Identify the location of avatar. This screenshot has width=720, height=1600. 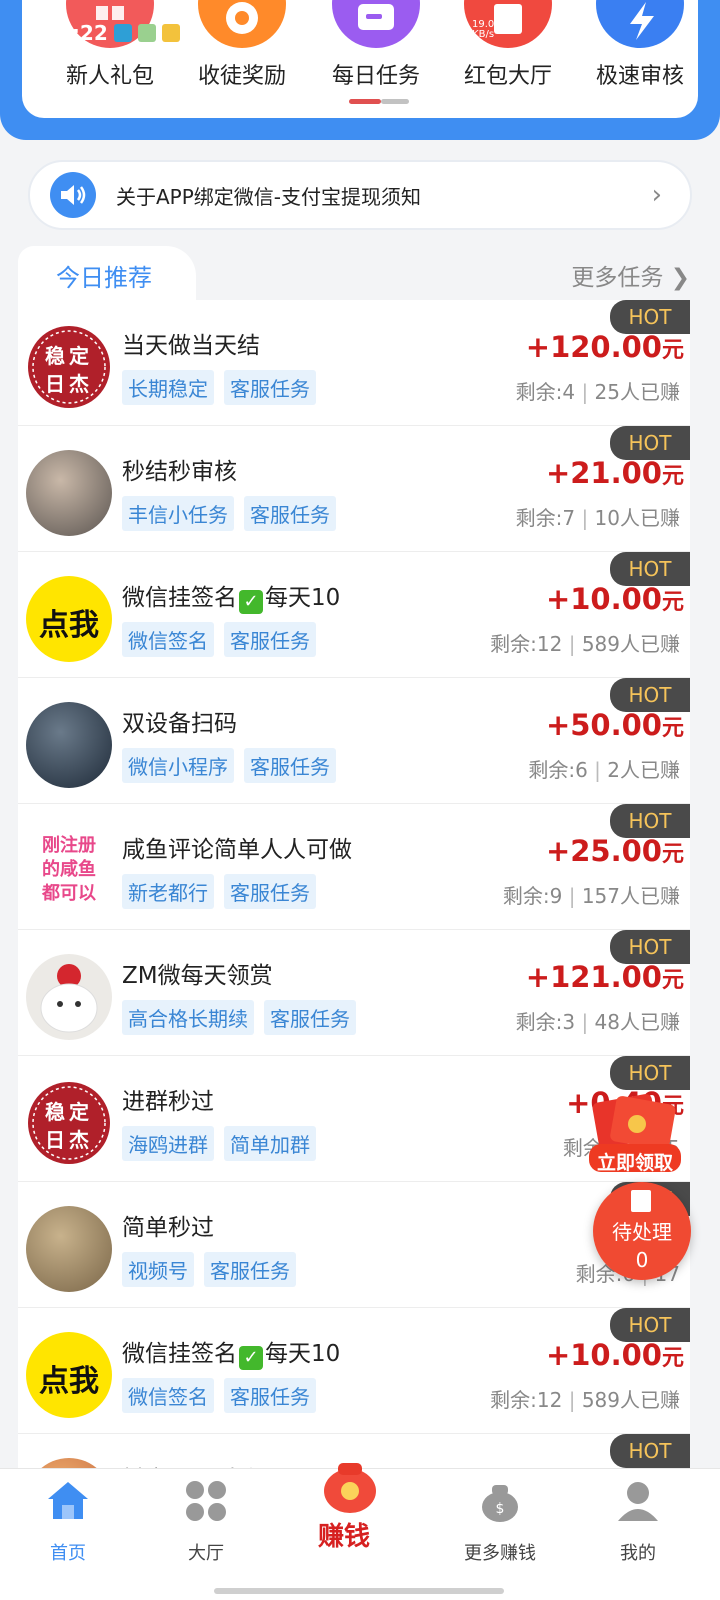
(69, 997).